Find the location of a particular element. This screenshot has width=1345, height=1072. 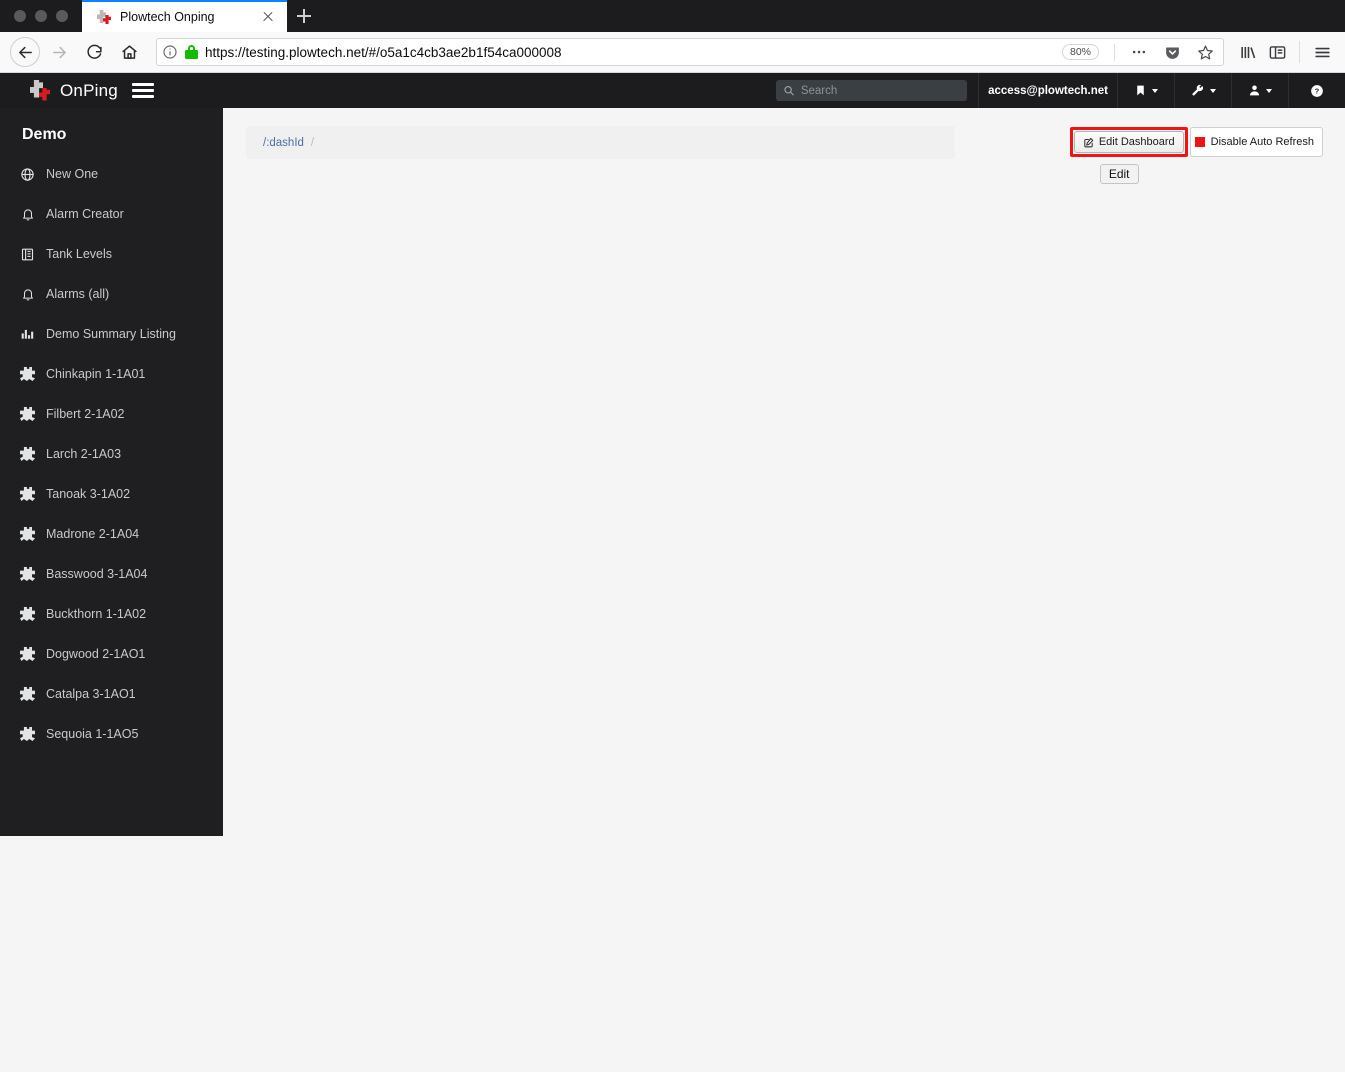

sidebar-icon is located at coordinates (1277, 52).